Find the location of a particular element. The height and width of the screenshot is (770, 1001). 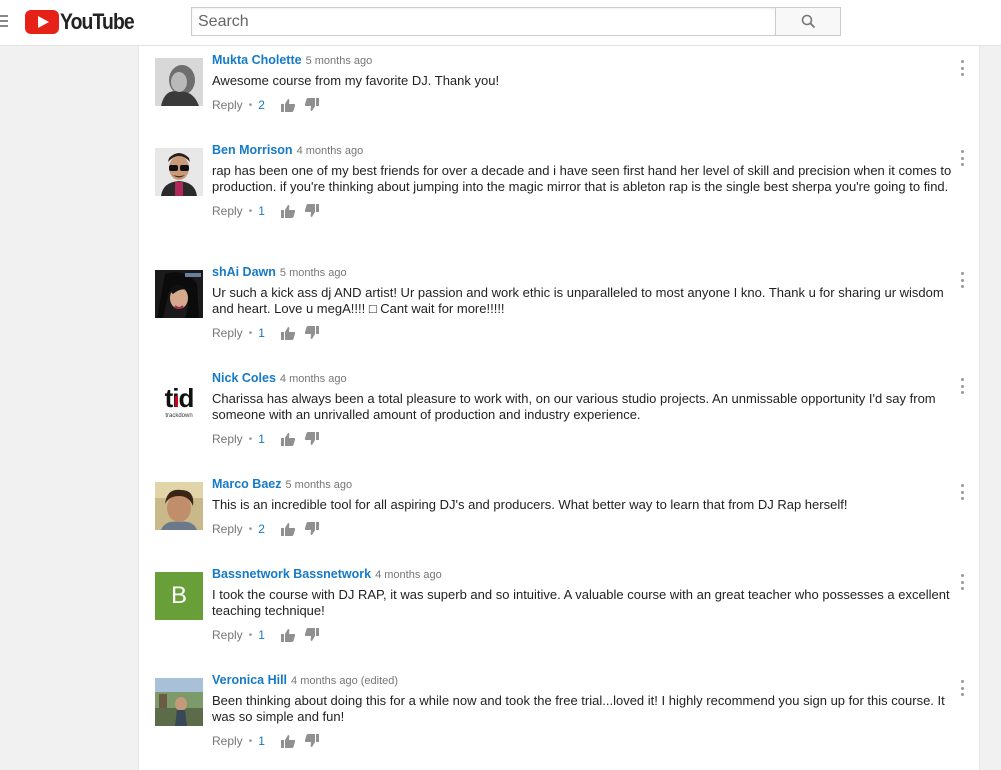

search-bar is located at coordinates (516, 21).